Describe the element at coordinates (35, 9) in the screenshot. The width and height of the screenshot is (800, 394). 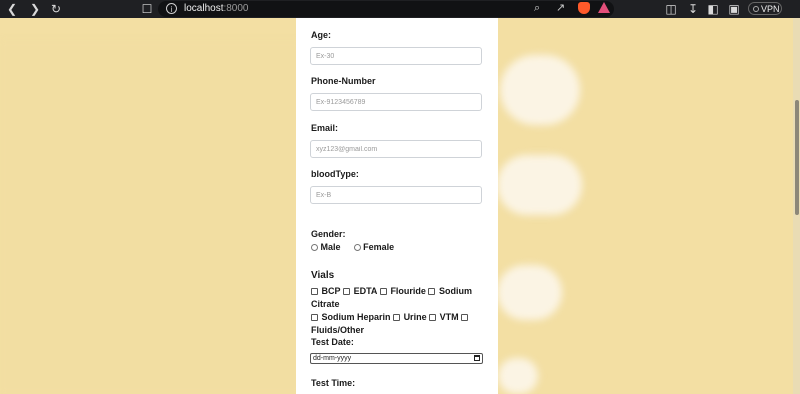
I see `forward-icon: ❯` at that location.